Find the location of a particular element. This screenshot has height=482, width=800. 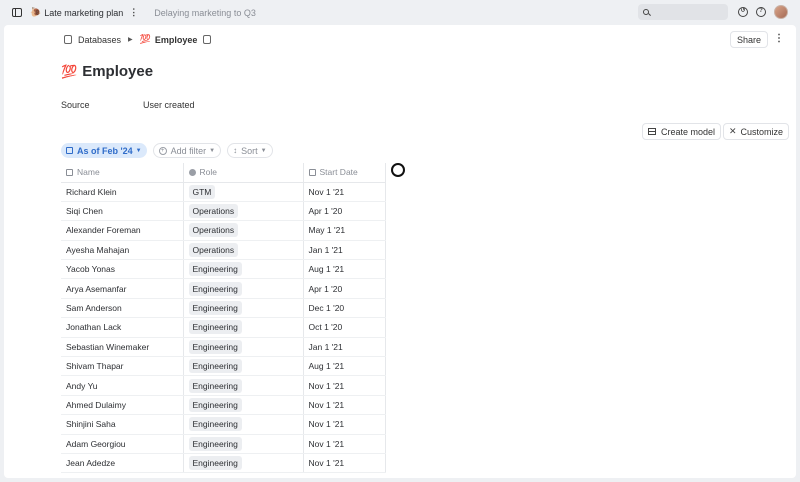

add-filter-label: Add filter is located at coordinates (188, 150).